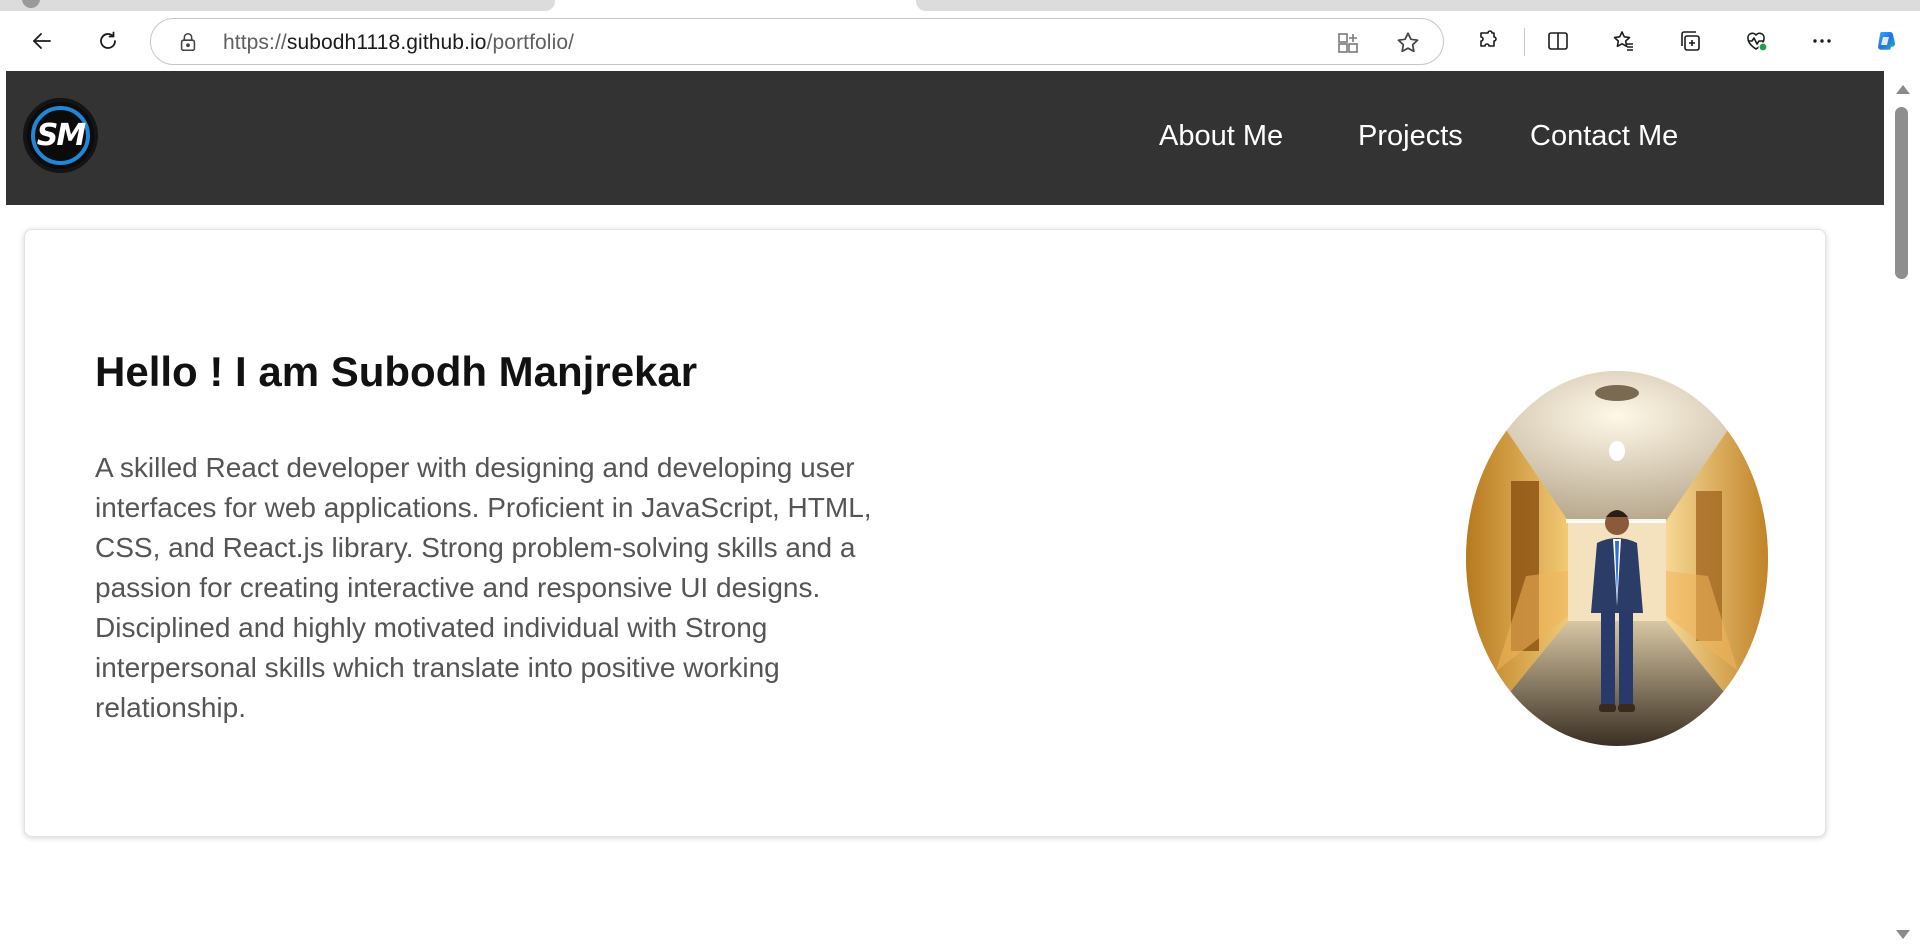 The width and height of the screenshot is (1920, 949). I want to click on address-bar: https://subodh1118.github.io/portfolio/, so click(797, 41).